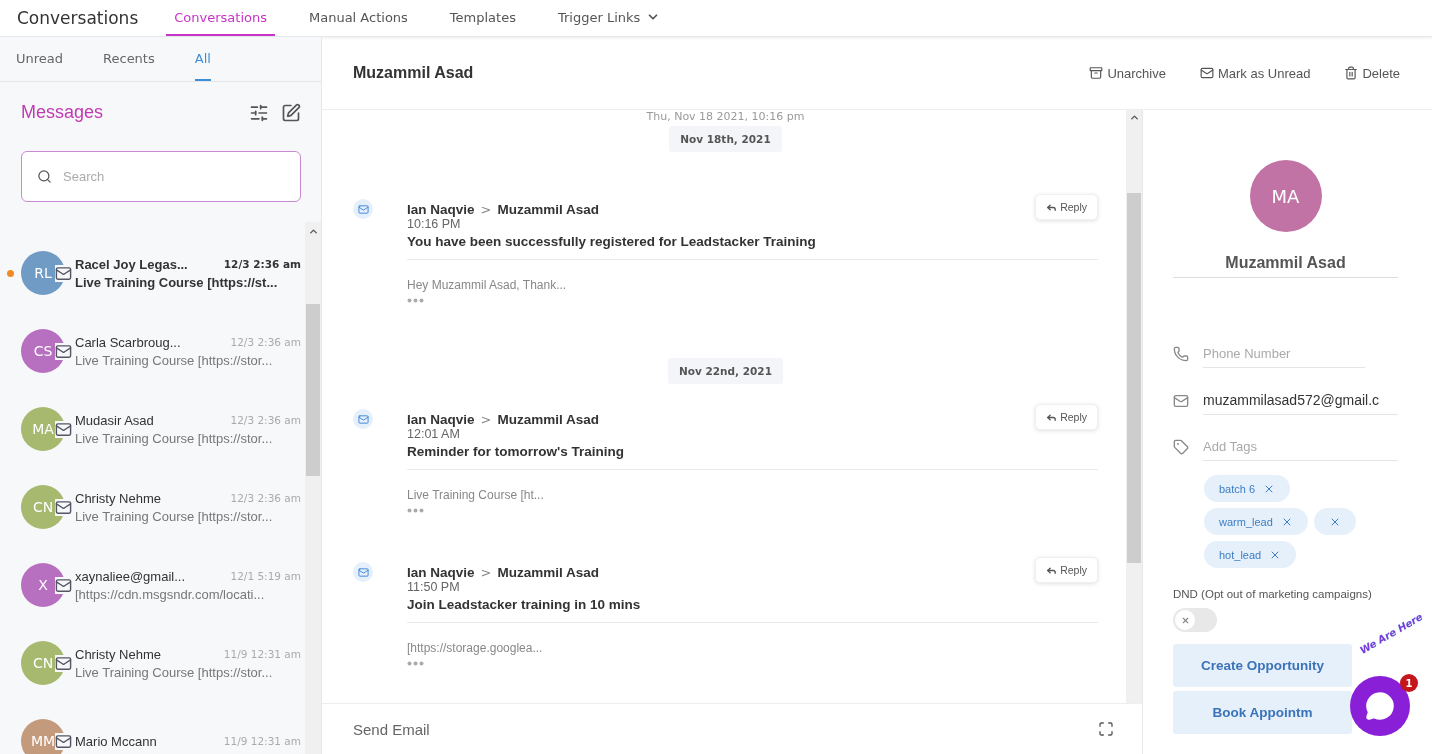 The height and width of the screenshot is (754, 1432). Describe the element at coordinates (43, 429) in the screenshot. I see `avatar: MA` at that location.